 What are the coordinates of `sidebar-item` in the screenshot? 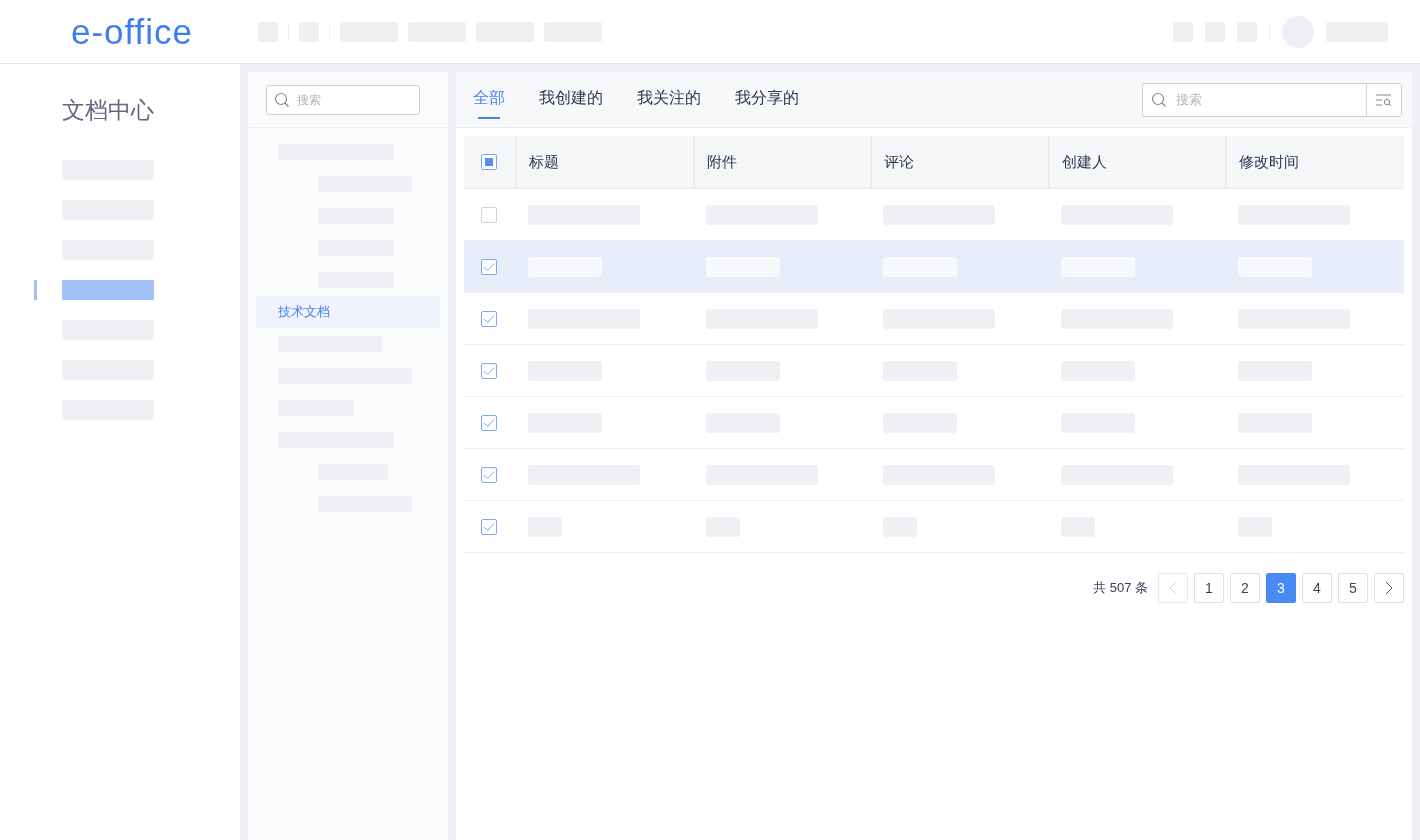 It's located at (108, 290).